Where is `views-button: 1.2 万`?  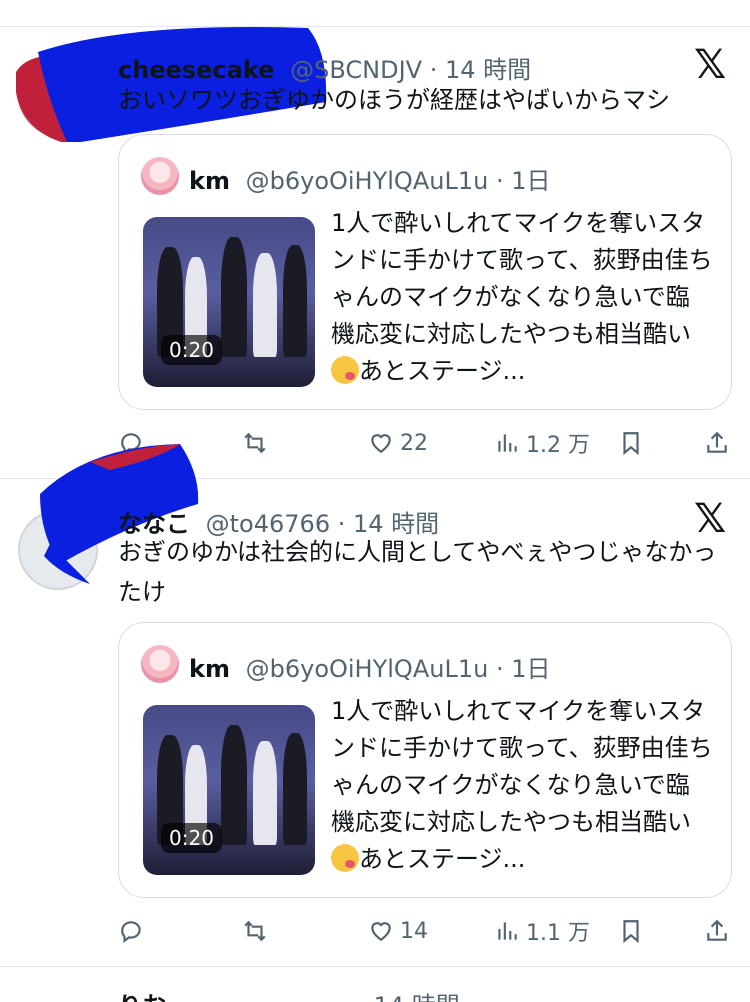
views-button: 1.2 万 is located at coordinates (542, 443).